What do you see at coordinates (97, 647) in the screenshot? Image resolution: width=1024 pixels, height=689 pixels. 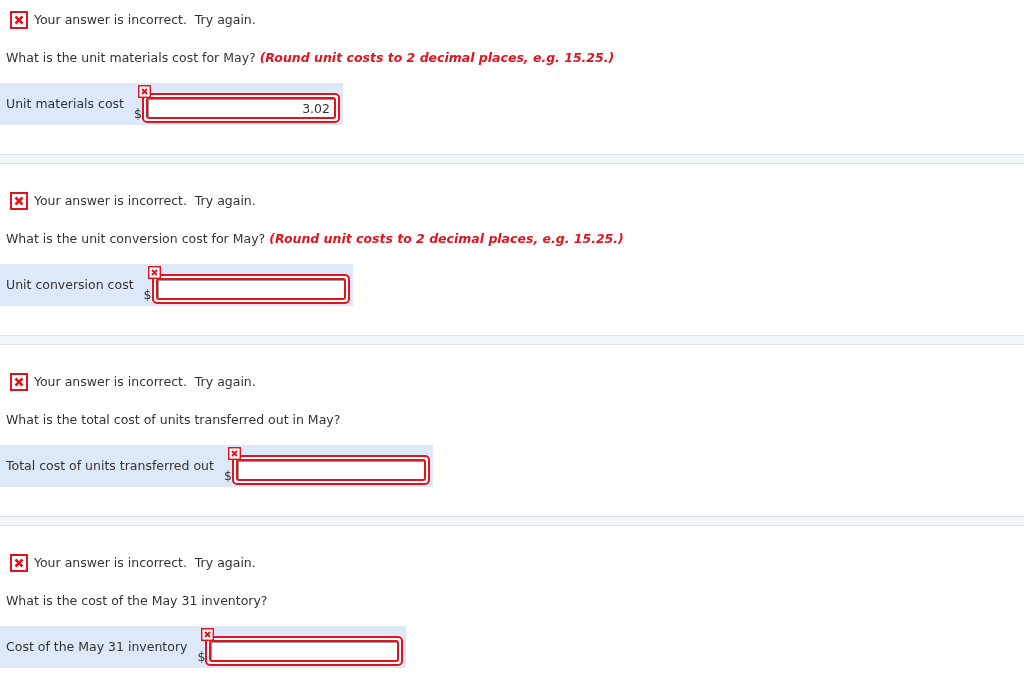 I see `answer-label: Cost of the May 31 inventory` at bounding box center [97, 647].